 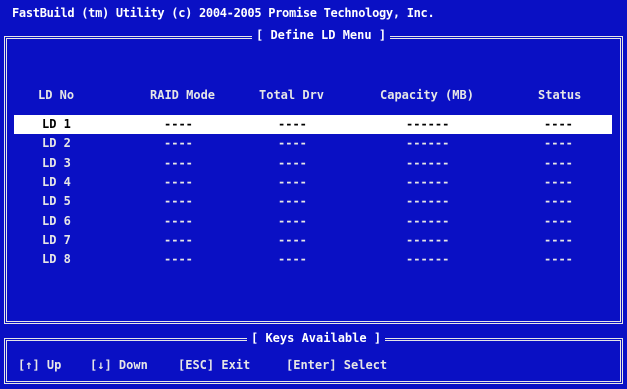 What do you see at coordinates (313, 124) in the screenshot?
I see `ld-row: LD 1 ---- ---- ------ ----` at bounding box center [313, 124].